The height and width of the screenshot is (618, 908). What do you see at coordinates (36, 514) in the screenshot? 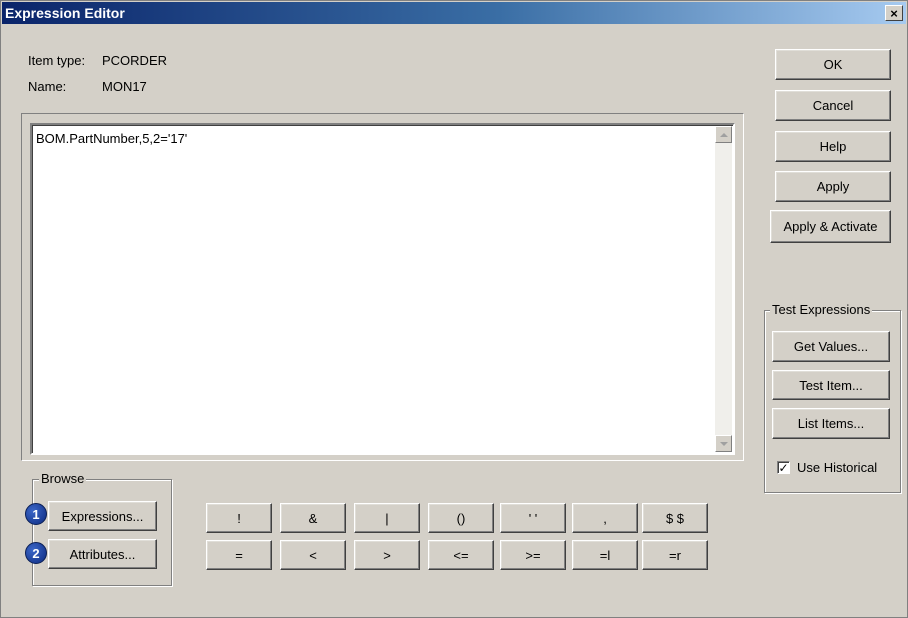
I see `callout-badge-1: 1` at bounding box center [36, 514].